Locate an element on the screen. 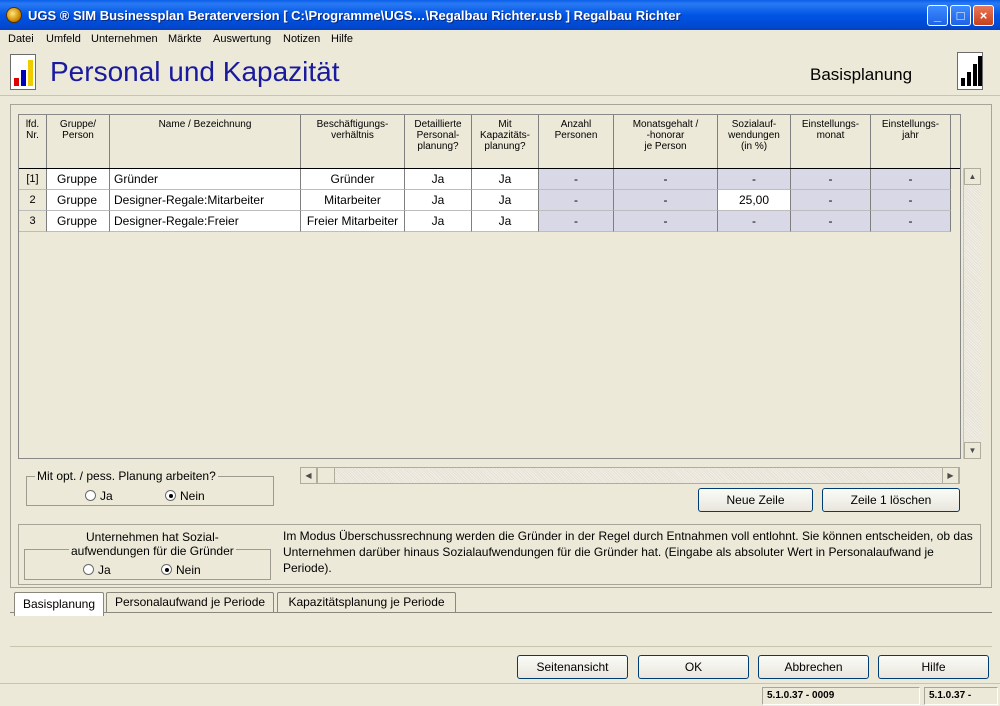 The height and width of the screenshot is (706, 1000). cell-beschaeftigung: Freier Mitarbeiter is located at coordinates (353, 221).